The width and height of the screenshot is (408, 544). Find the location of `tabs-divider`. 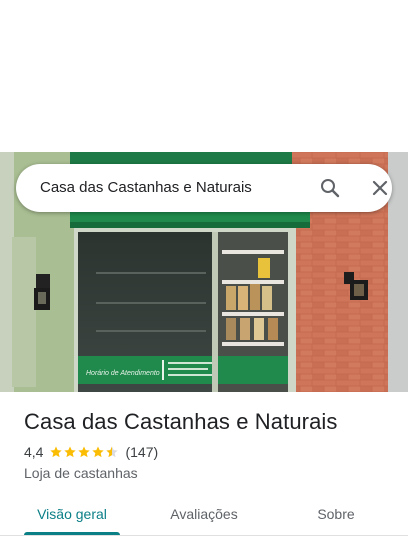

tabs-divider is located at coordinates (204, 535).